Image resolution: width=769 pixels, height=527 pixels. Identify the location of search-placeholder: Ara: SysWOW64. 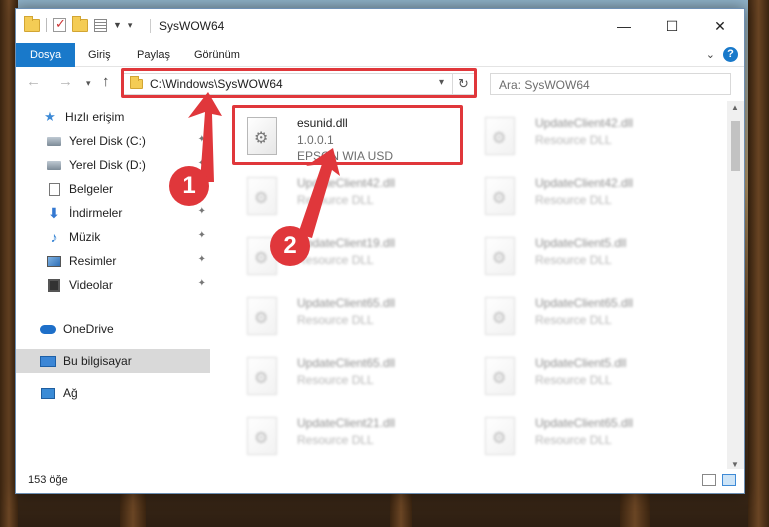
(544, 85).